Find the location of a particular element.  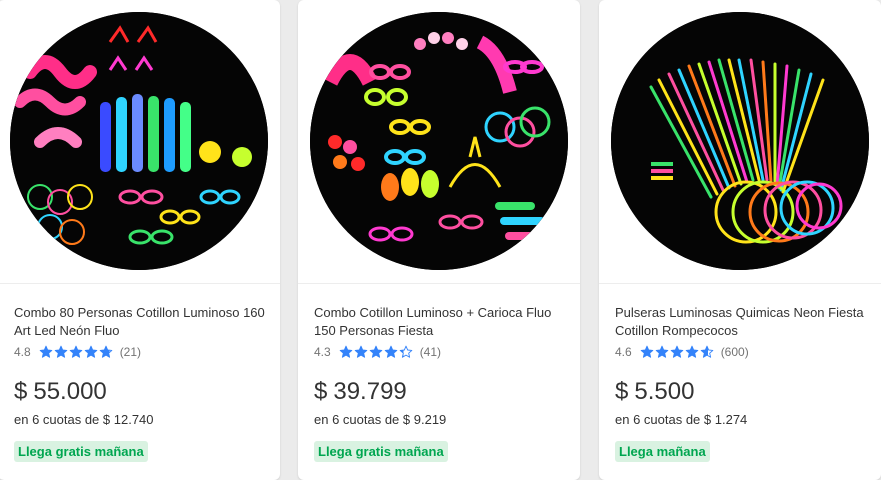

price: $ 39.799 is located at coordinates (360, 392).